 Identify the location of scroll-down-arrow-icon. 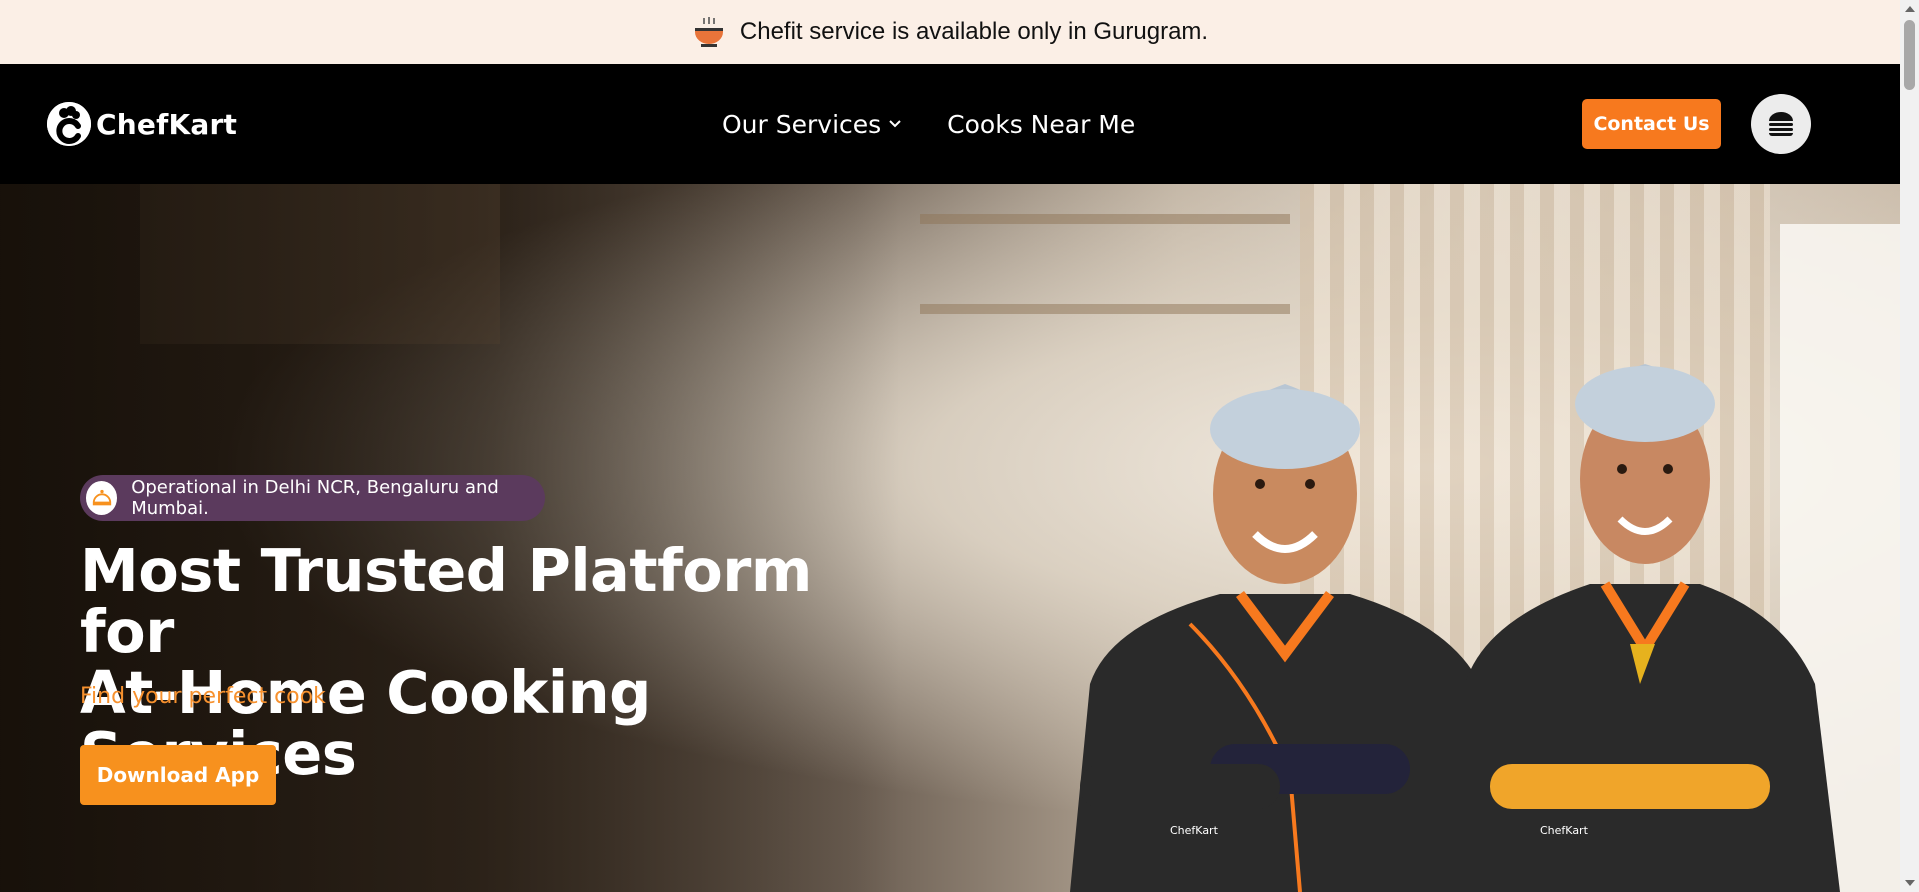
(1910, 883).